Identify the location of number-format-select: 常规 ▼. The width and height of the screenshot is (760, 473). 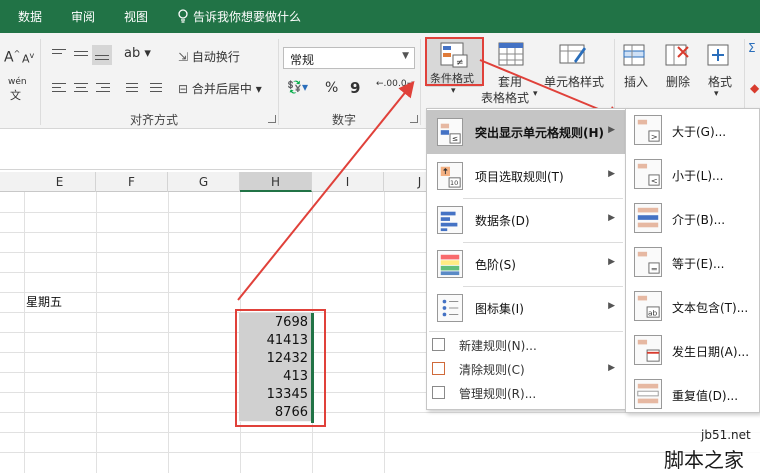
(349, 58).